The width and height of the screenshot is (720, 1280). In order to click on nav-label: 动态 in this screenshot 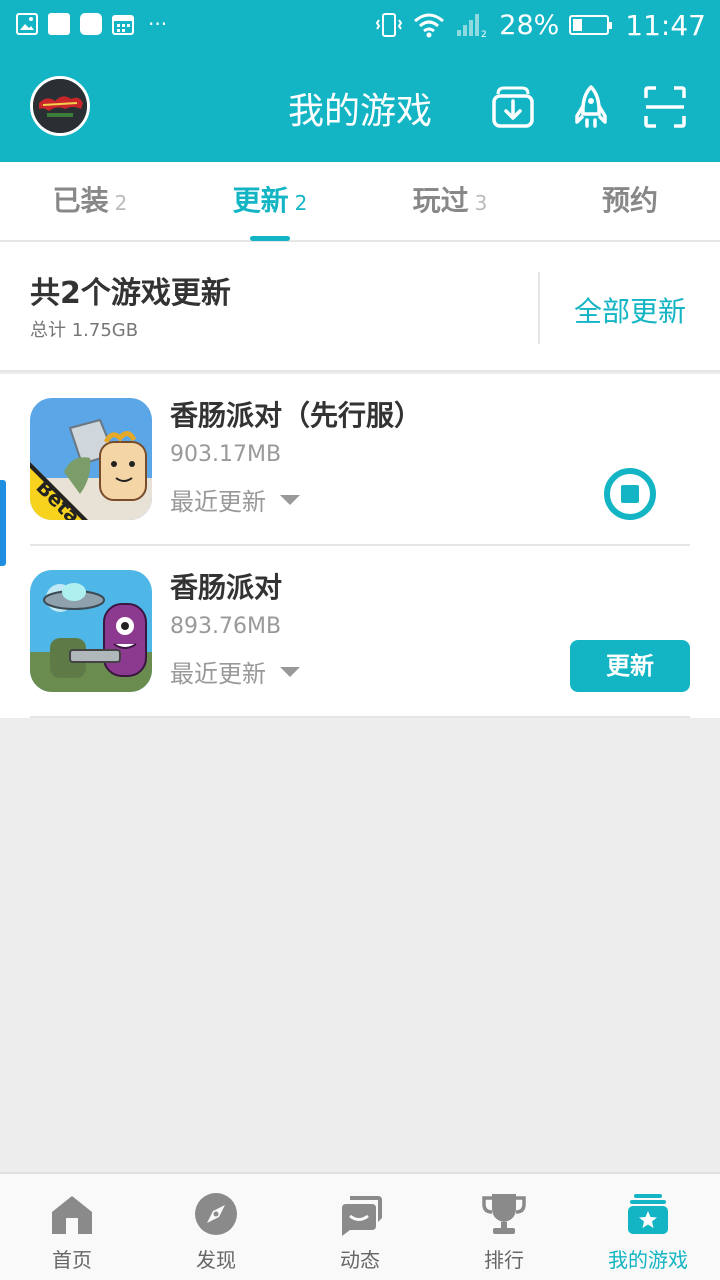, I will do `click(360, 1260)`.